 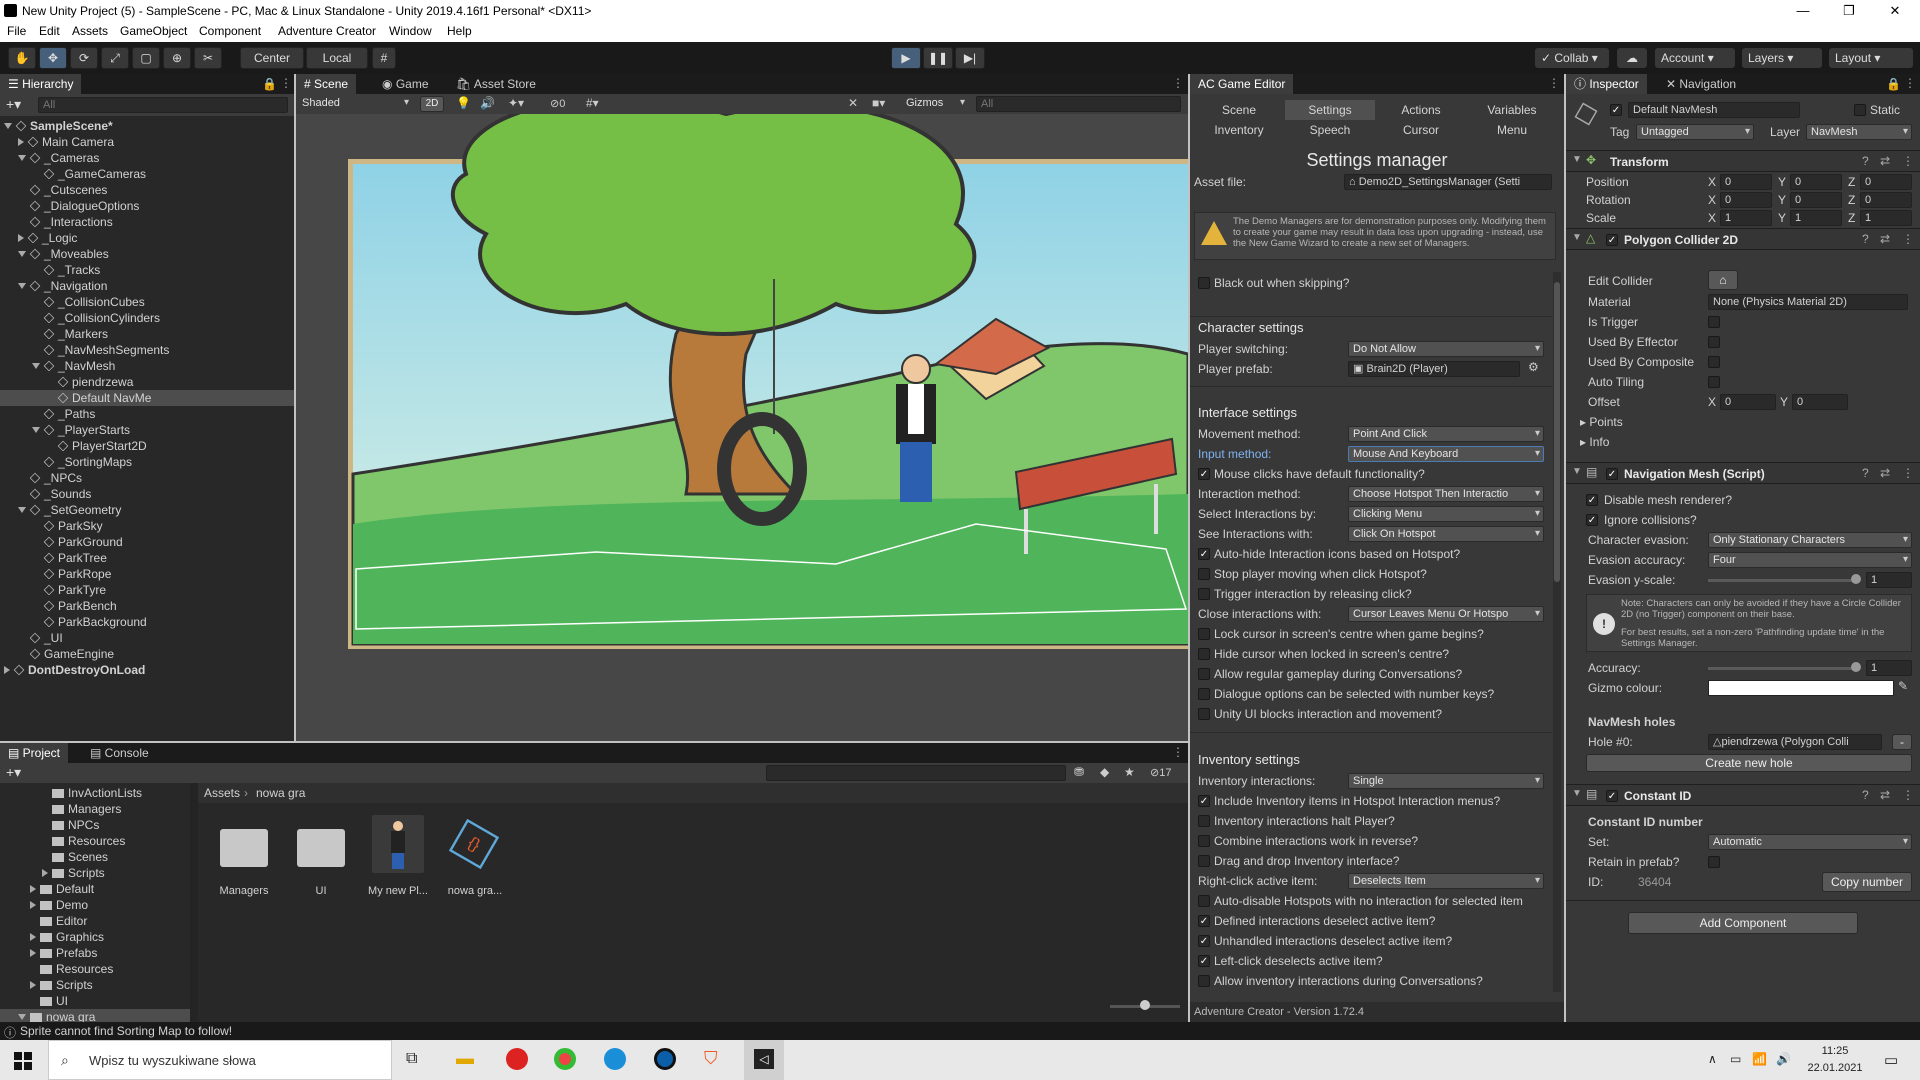 What do you see at coordinates (592, 103) in the screenshot?
I see `grid-icon: #▾` at bounding box center [592, 103].